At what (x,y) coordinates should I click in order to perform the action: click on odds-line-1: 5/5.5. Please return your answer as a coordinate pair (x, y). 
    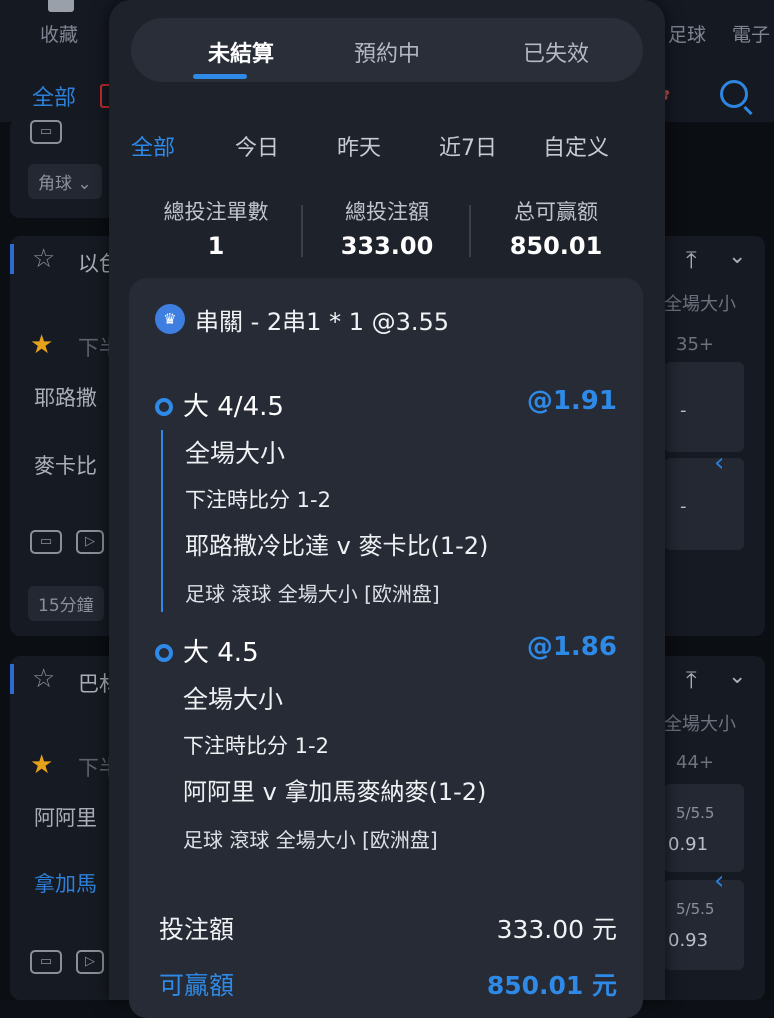
    Looking at the image, I should click on (695, 813).